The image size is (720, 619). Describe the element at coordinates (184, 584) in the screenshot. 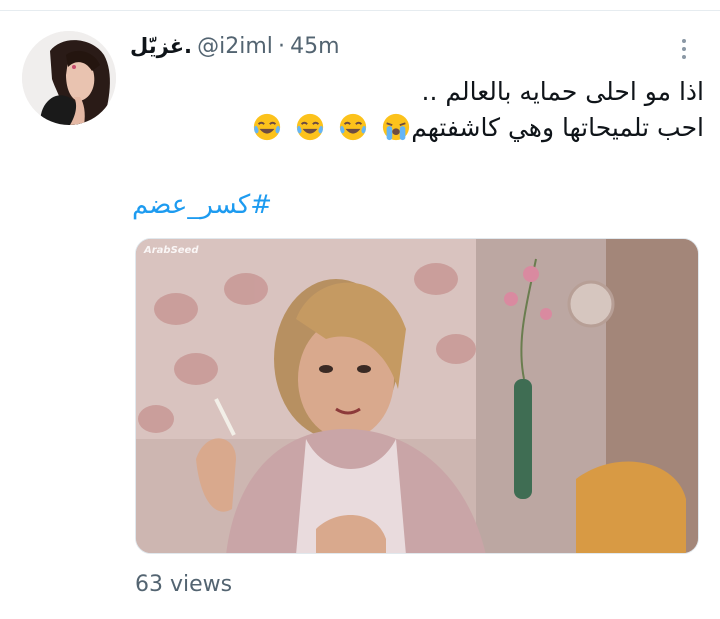

I see `view-count: 63 views` at that location.